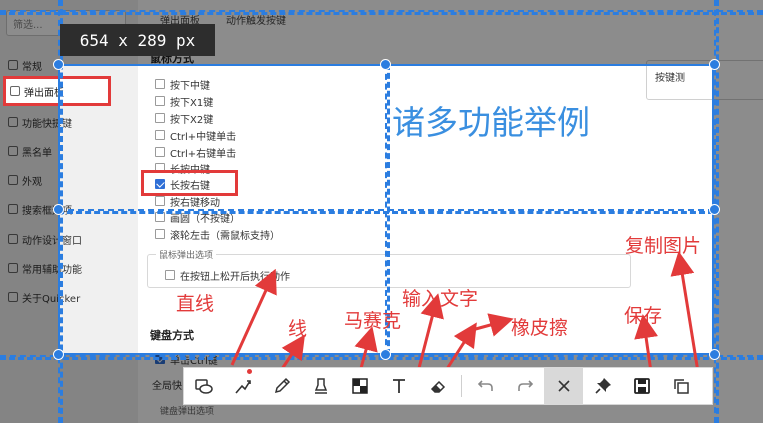  What do you see at coordinates (137, 40) in the screenshot?
I see `selection-size-badge: 654 x 289 px` at bounding box center [137, 40].